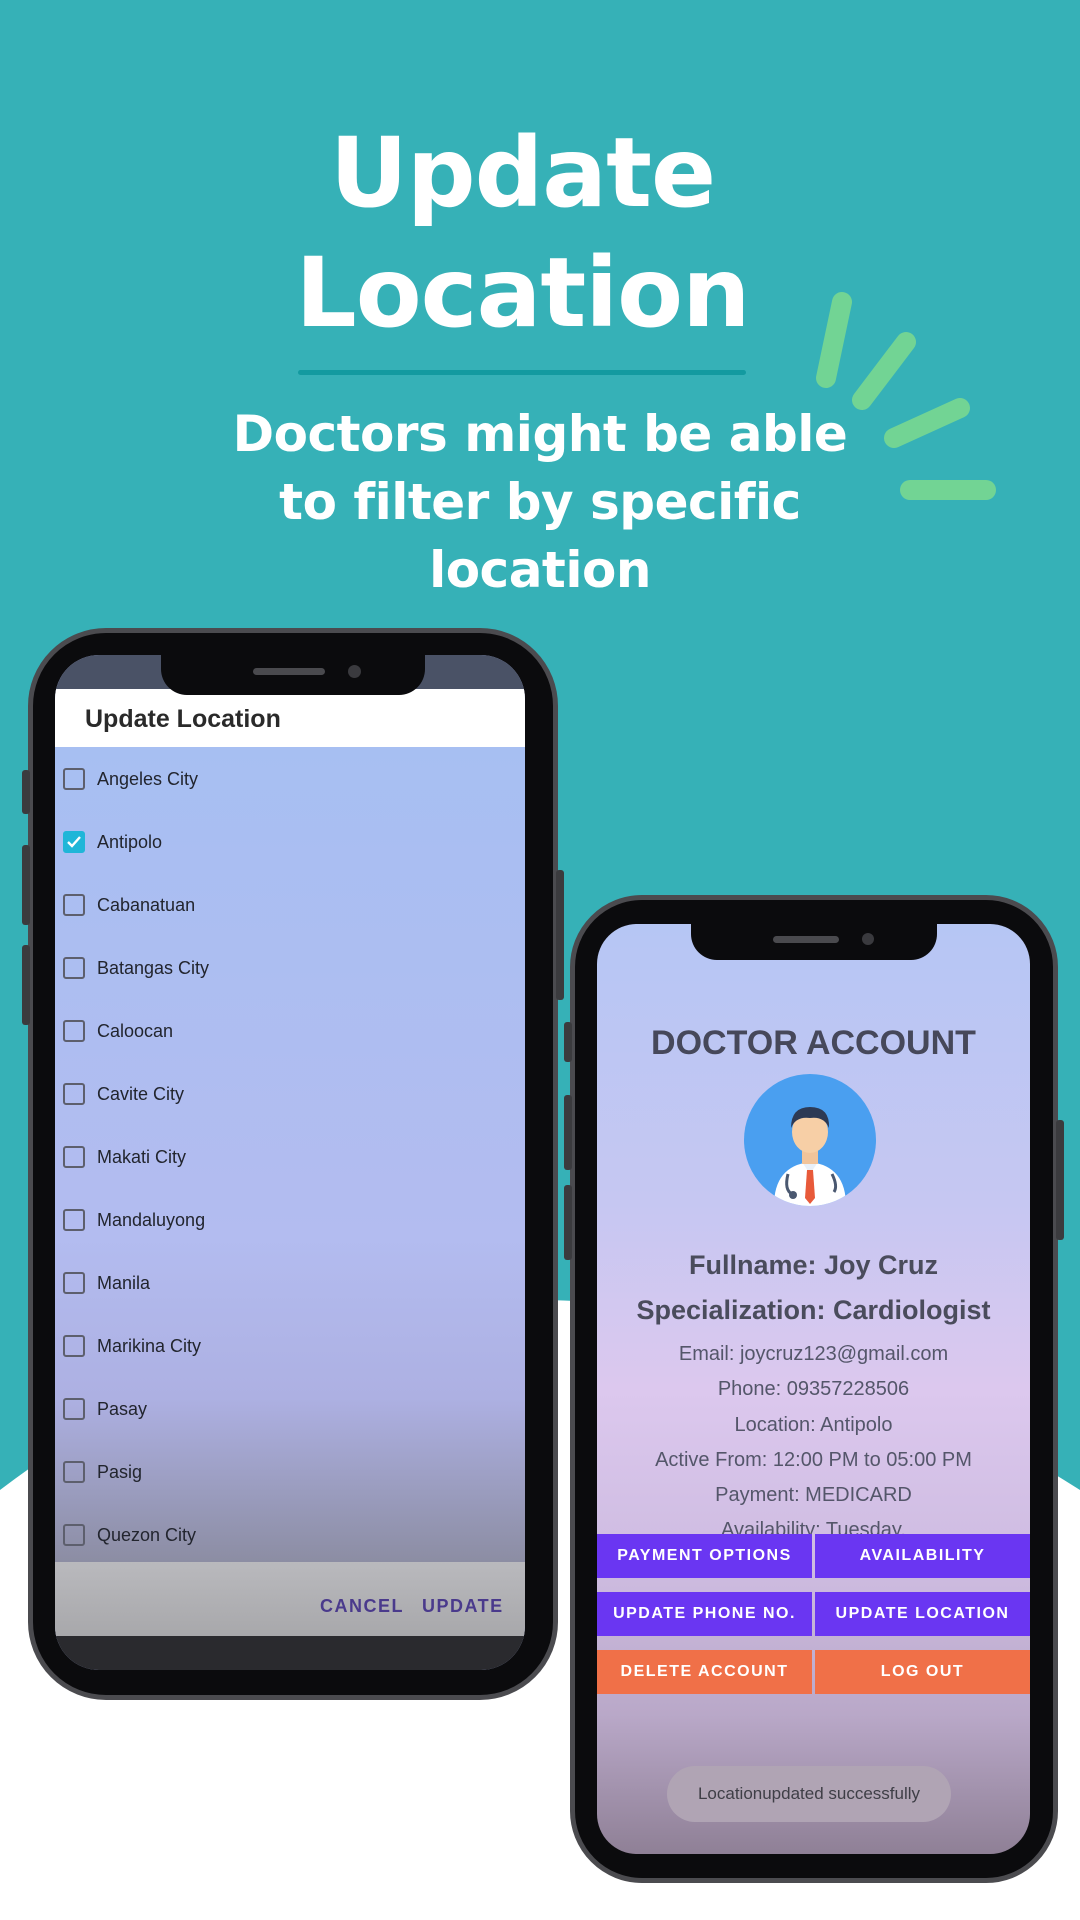 This screenshot has height=1920, width=1080. What do you see at coordinates (362, 1606) in the screenshot?
I see `cancel-button: CANCEL` at bounding box center [362, 1606].